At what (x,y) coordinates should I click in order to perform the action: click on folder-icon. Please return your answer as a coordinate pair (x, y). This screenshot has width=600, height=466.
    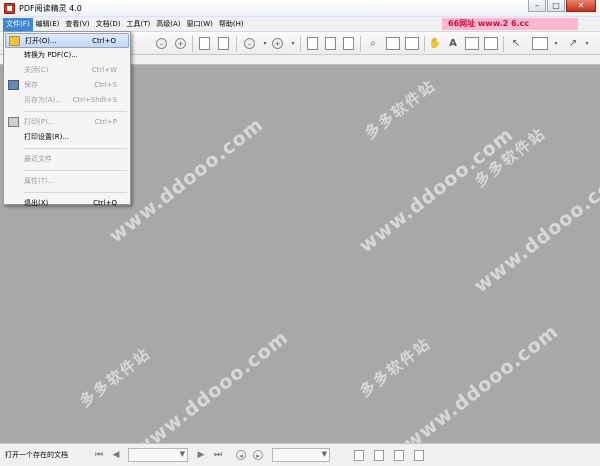
    Looking at the image, I should click on (14, 41).